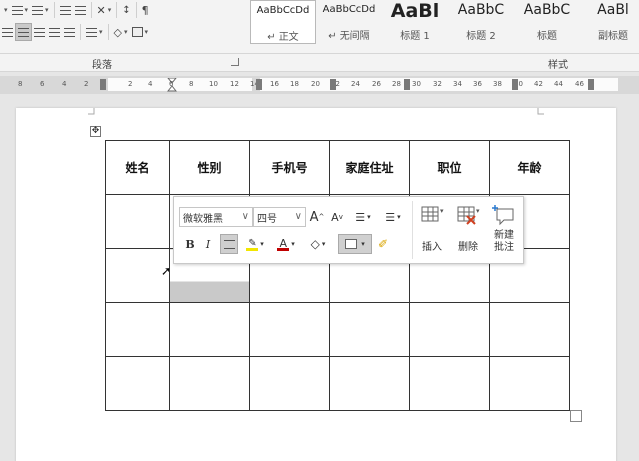 This screenshot has height=461, width=639. I want to click on bullets-button: ☰ ▾, so click(363, 217).